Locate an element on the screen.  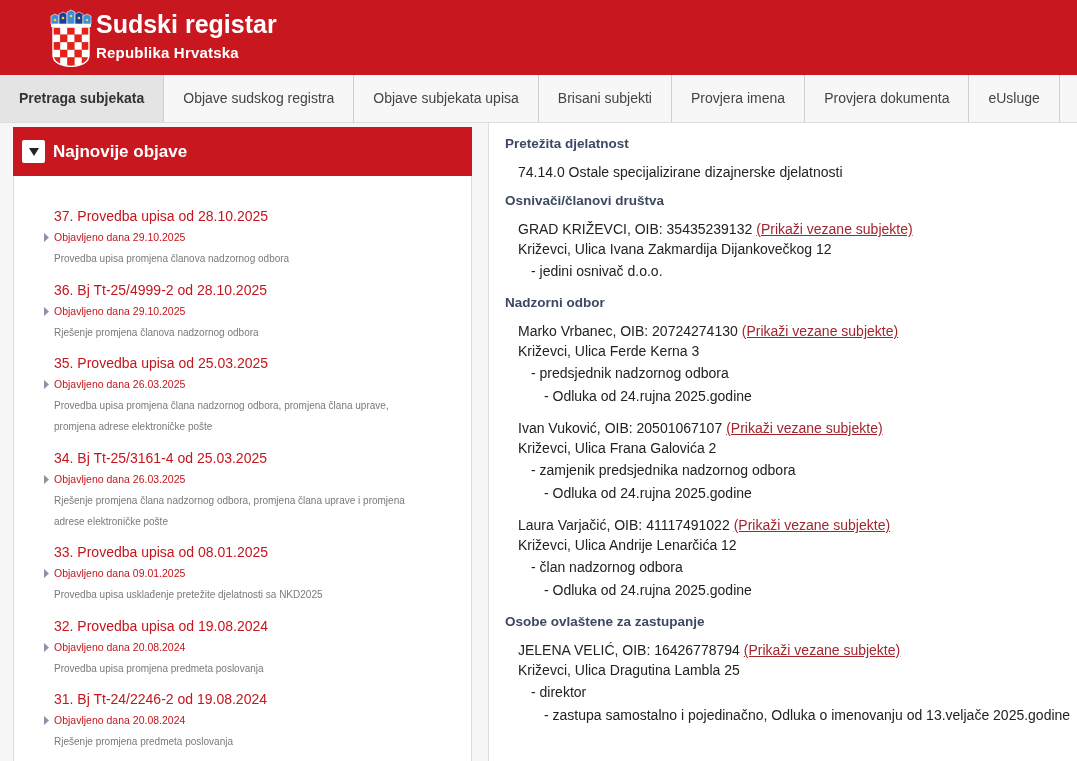
role-detail: - zastupa samostalno i pojedinačno, Odluka o imenovanju od 13.veljače 2025.godine is located at coordinates (808, 715).